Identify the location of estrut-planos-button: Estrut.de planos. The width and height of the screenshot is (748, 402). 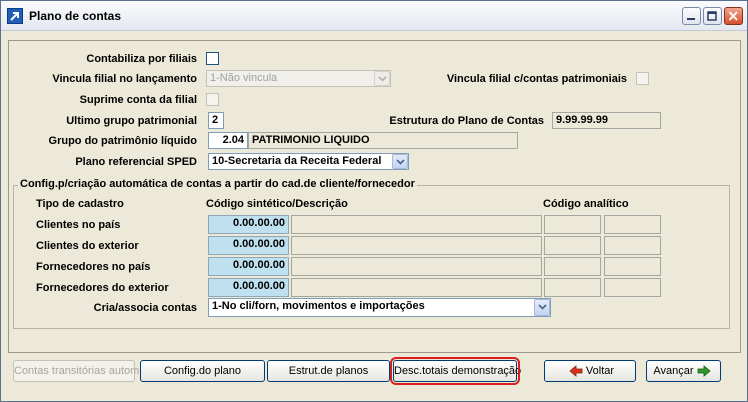
(328, 371).